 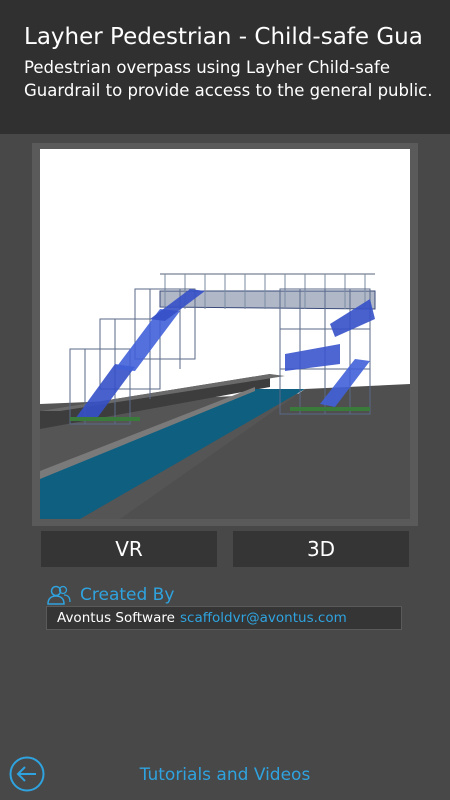 What do you see at coordinates (127, 595) in the screenshot?
I see `created-by-label: Created By` at bounding box center [127, 595].